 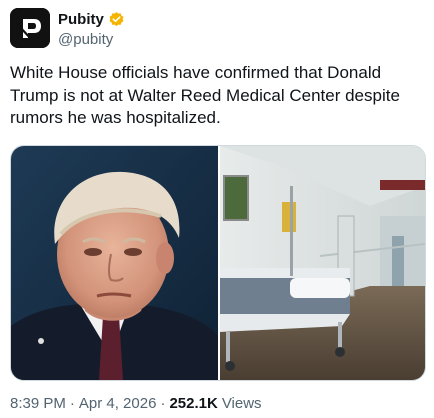 What do you see at coordinates (91, 29) in the screenshot?
I see `author-names: Pubity @pubity` at bounding box center [91, 29].